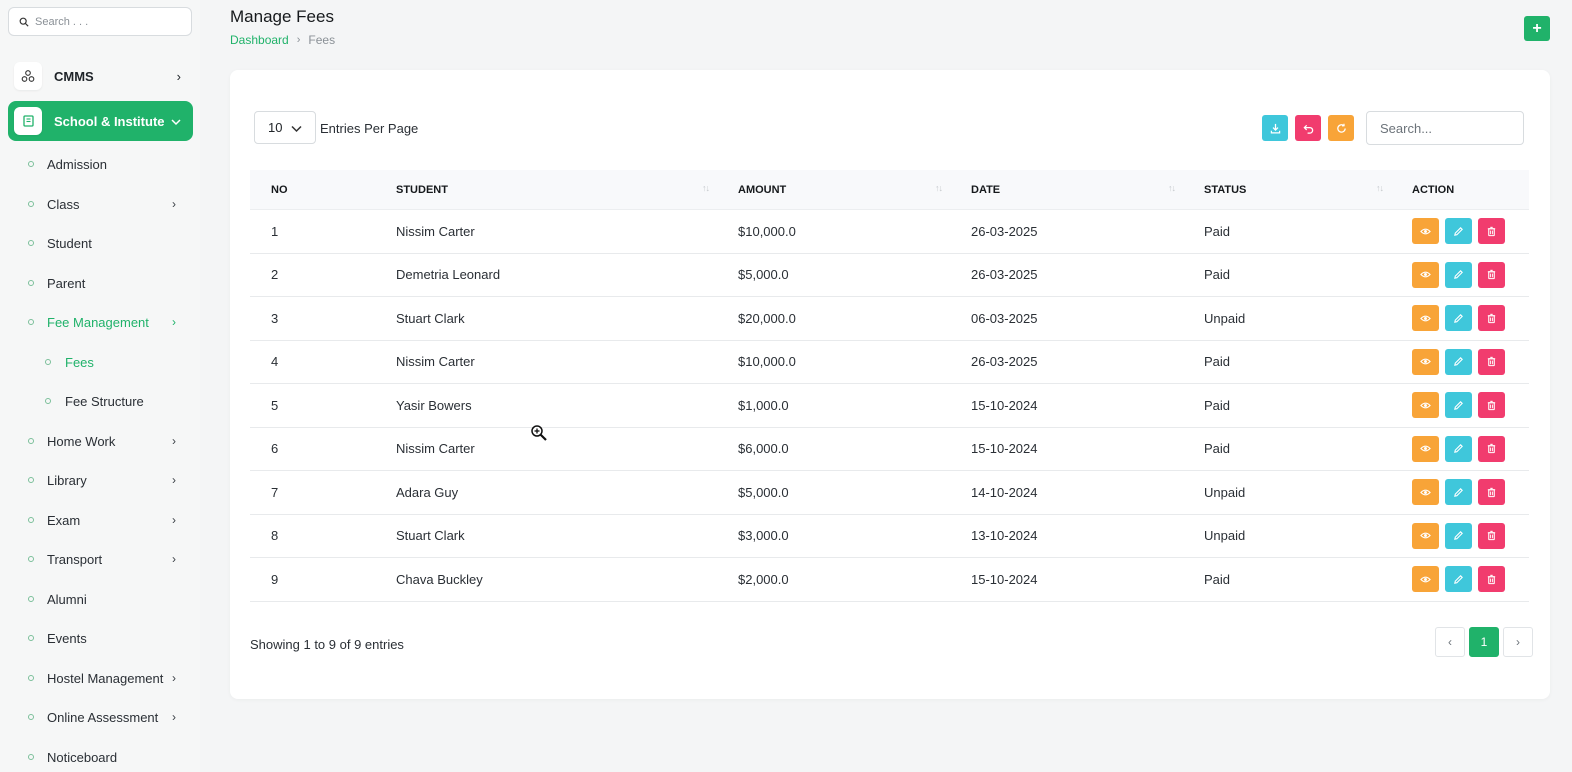 The width and height of the screenshot is (1572, 772). Describe the element at coordinates (100, 401) in the screenshot. I see `sidebar-item-fee-structure: Fee Structure` at that location.